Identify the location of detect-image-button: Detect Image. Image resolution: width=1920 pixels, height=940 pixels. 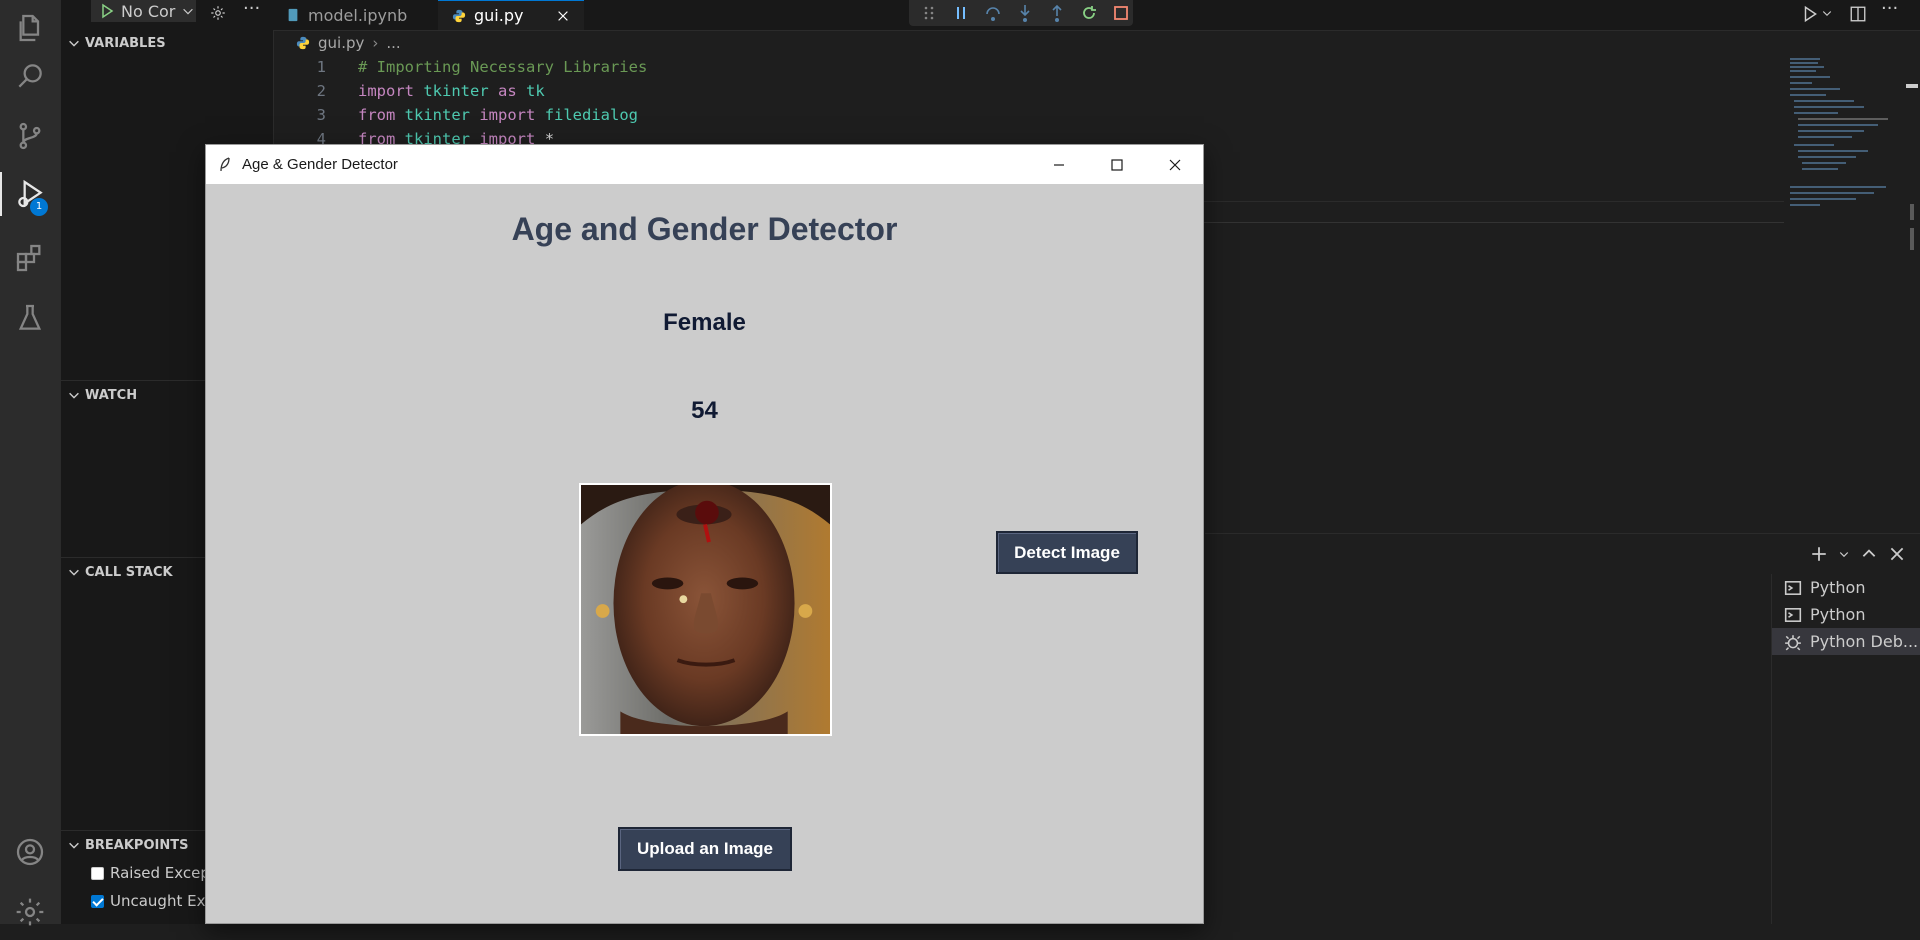
(1067, 552).